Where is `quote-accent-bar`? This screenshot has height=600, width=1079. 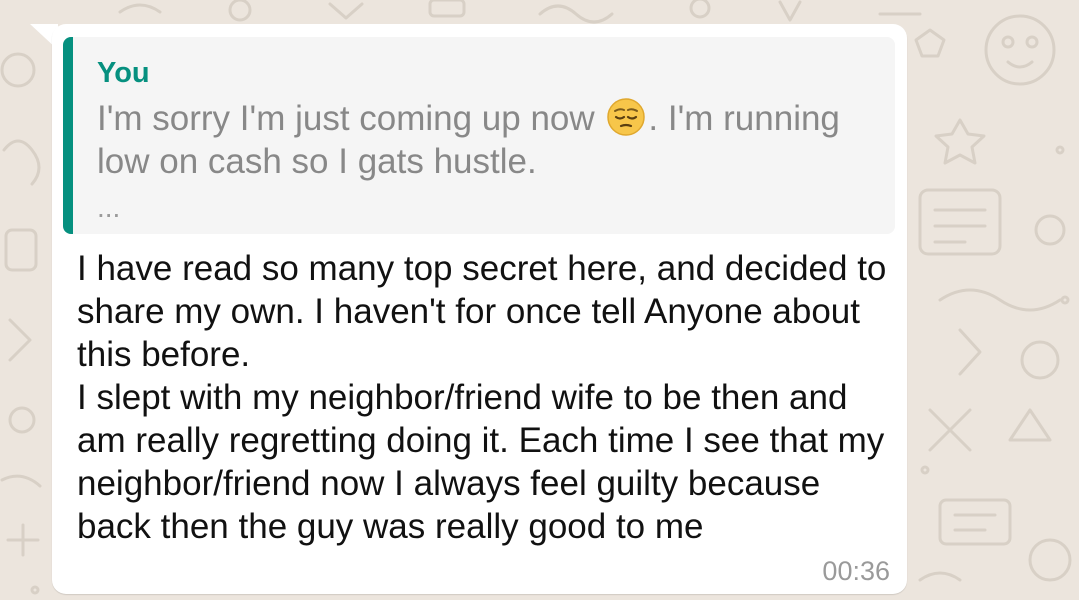 quote-accent-bar is located at coordinates (68, 135).